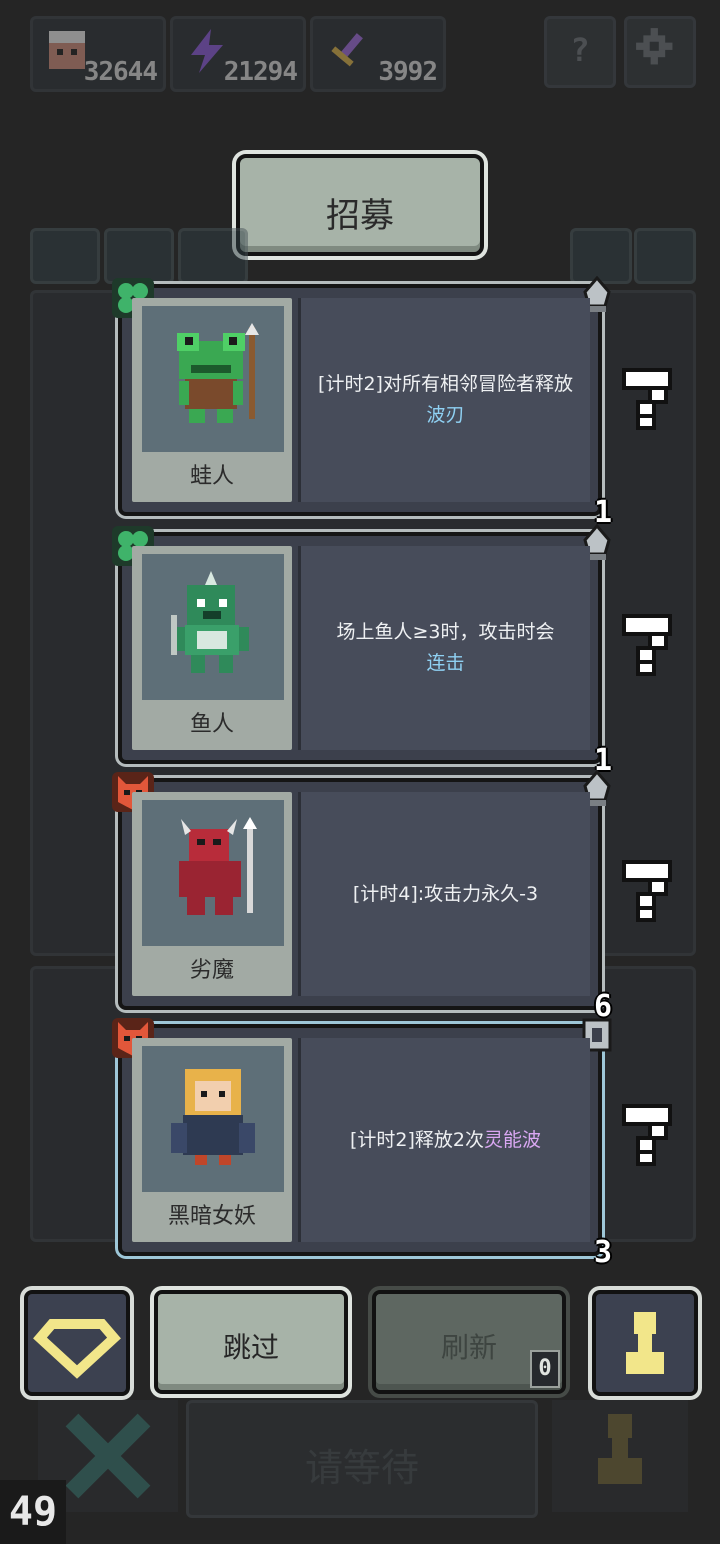 Image resolution: width=720 pixels, height=1544 pixels. I want to click on card-desc-text: [计时2]对所有相邻冒险者释放, so click(445, 384).